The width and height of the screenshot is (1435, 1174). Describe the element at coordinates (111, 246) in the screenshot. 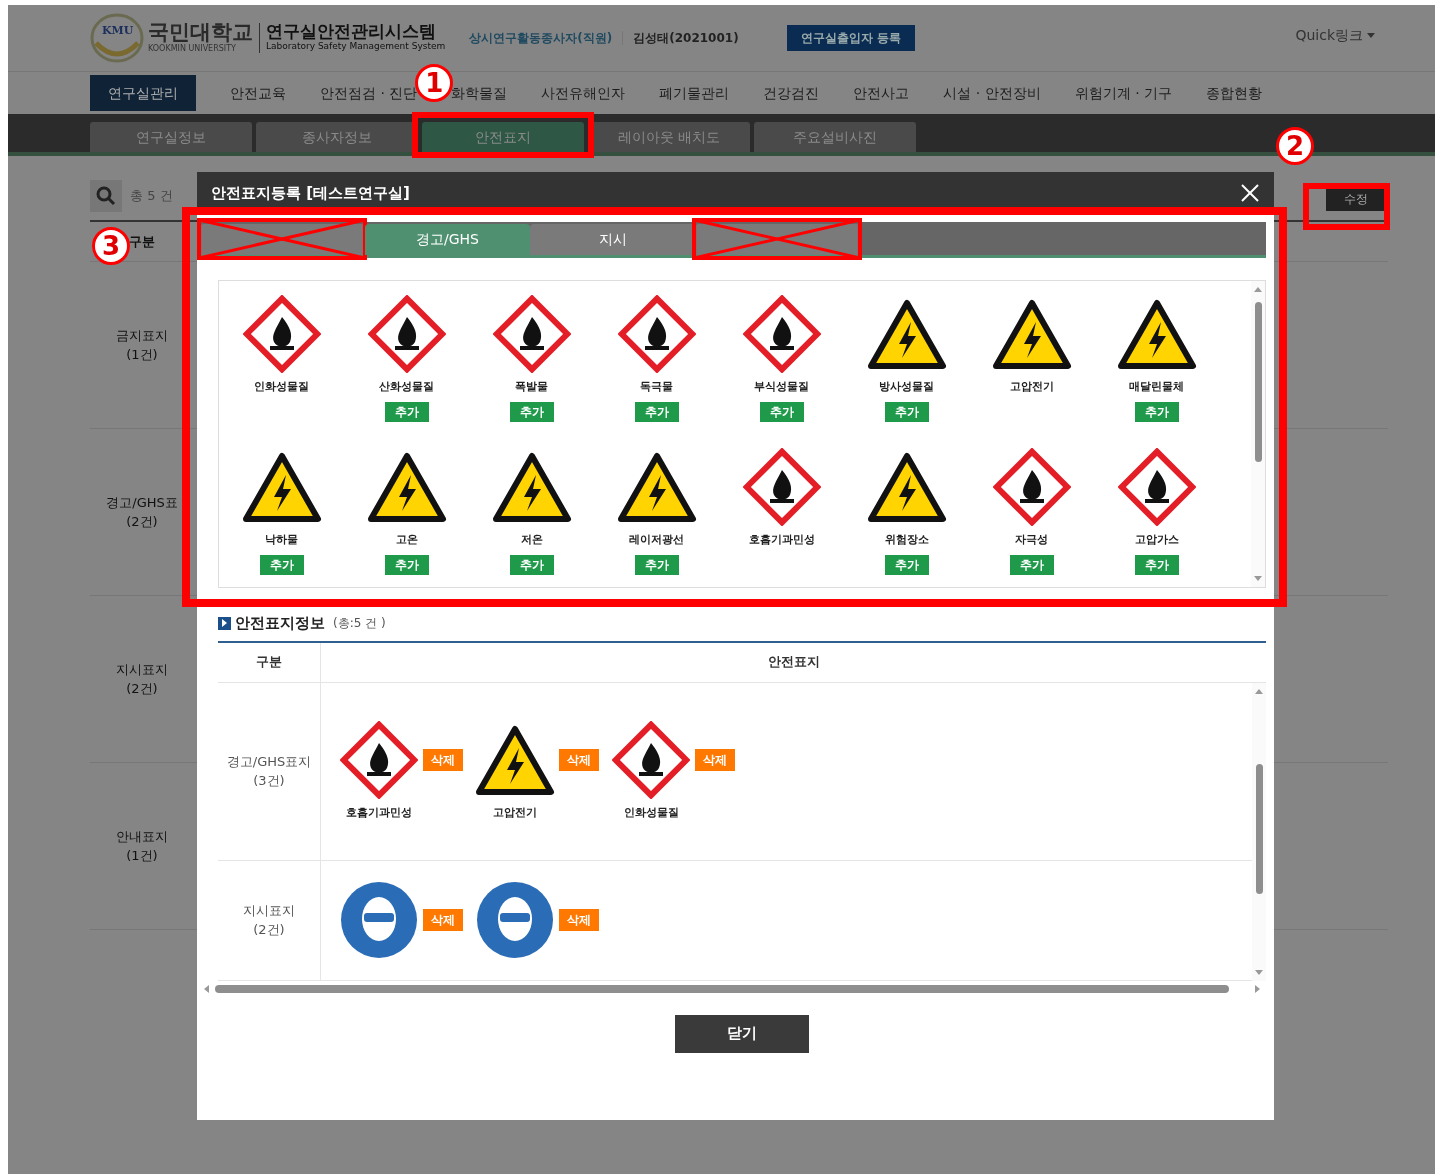

I see `callout-number: 3` at that location.